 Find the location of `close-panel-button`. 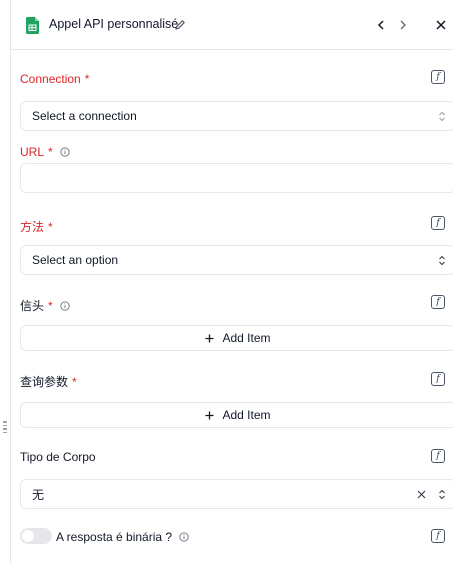

close-panel-button is located at coordinates (441, 25).